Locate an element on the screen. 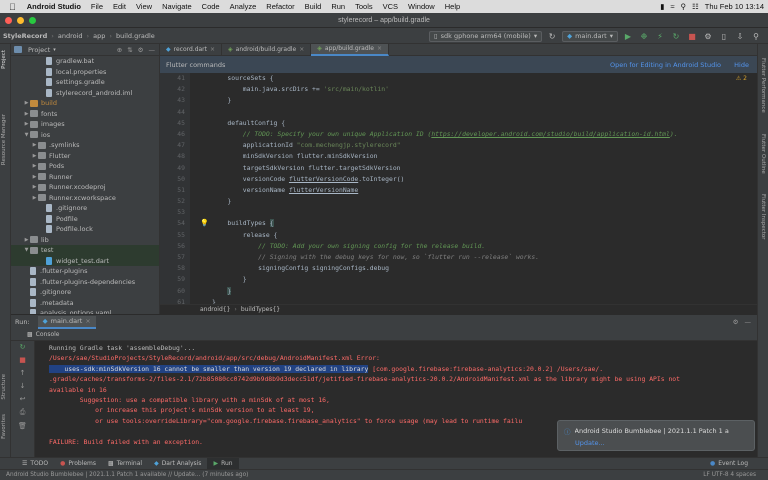 The image size is (768, 480). tool-tab-structure: Structure is located at coordinates (4, 387).